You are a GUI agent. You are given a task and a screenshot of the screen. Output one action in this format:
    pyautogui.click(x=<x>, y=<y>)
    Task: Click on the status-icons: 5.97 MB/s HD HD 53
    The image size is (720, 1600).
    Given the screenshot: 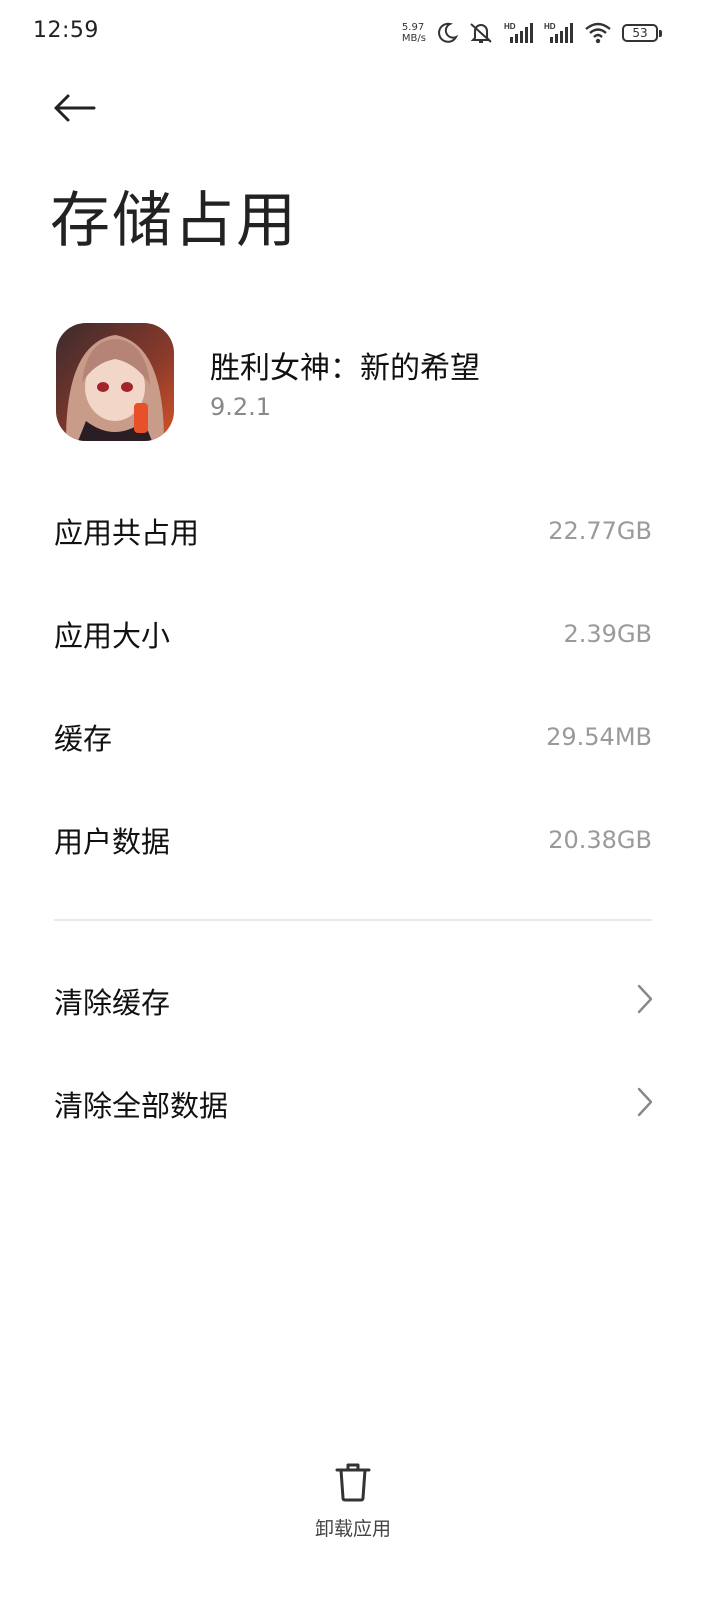 What is the action you would take?
    pyautogui.click(x=533, y=33)
    